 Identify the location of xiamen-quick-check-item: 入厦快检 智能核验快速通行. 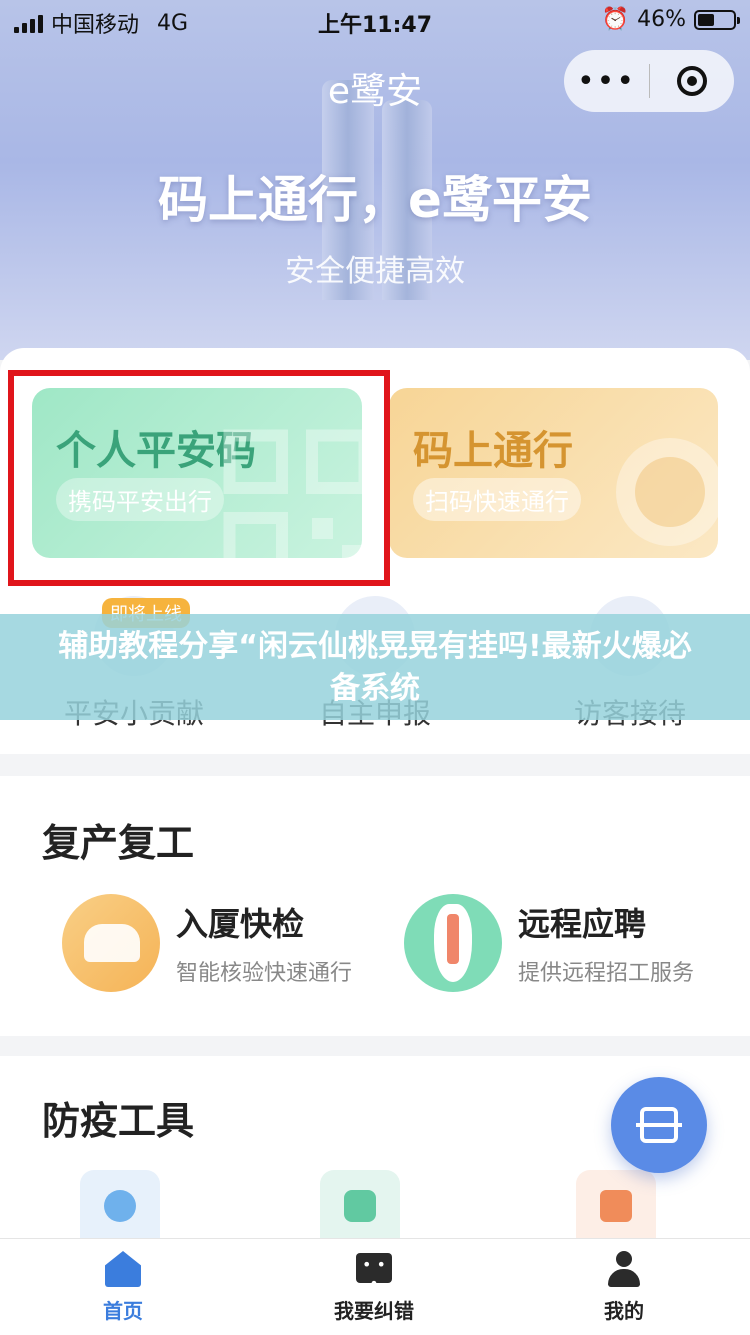
(207, 943).